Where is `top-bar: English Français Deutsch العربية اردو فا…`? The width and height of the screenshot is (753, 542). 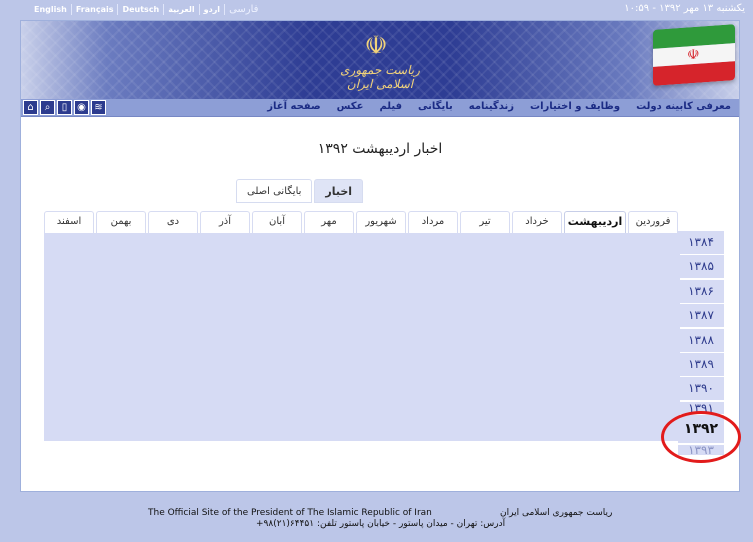 top-bar: English Français Deutsch العربية اردو فا… is located at coordinates (376, 10).